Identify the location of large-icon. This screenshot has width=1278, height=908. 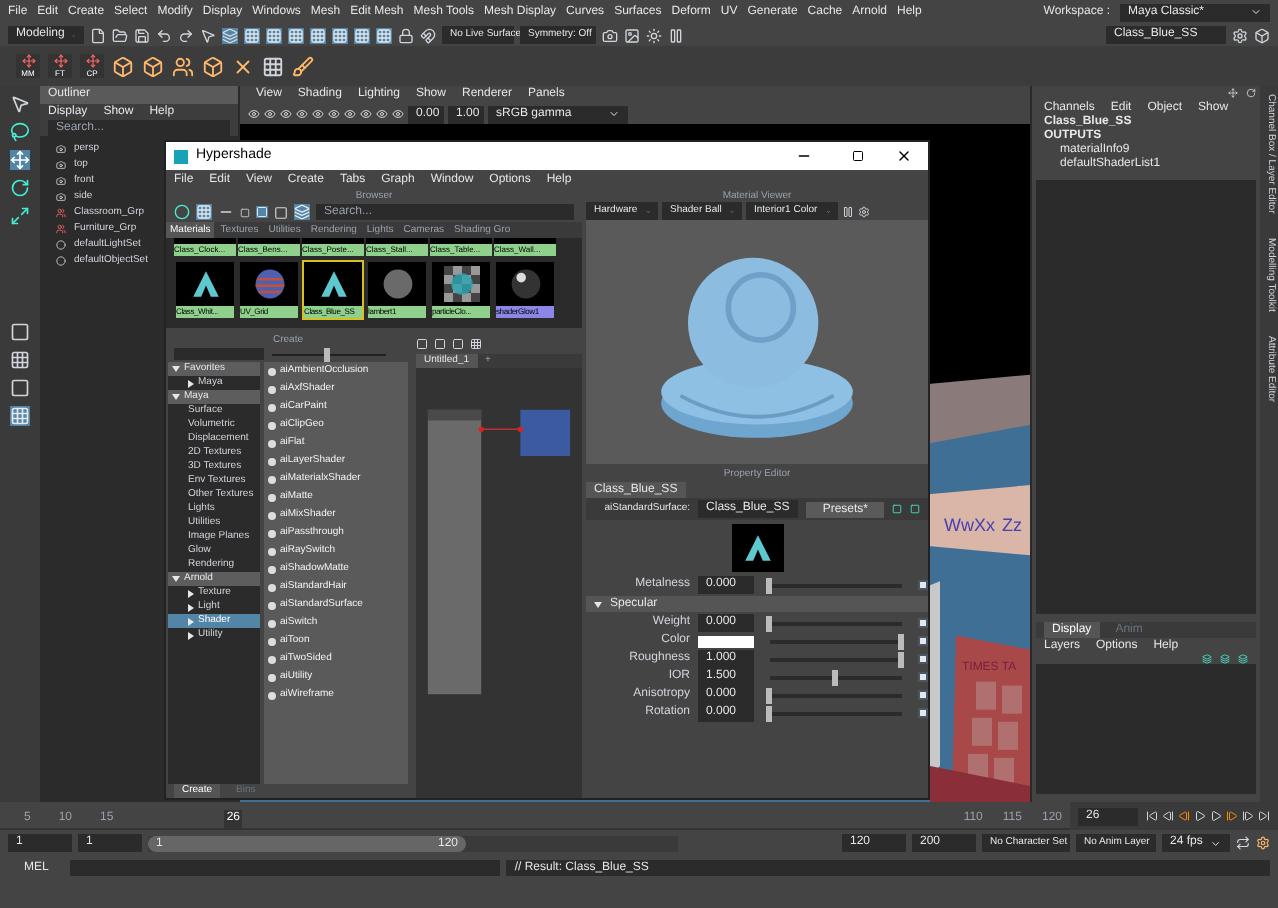
(281, 212).